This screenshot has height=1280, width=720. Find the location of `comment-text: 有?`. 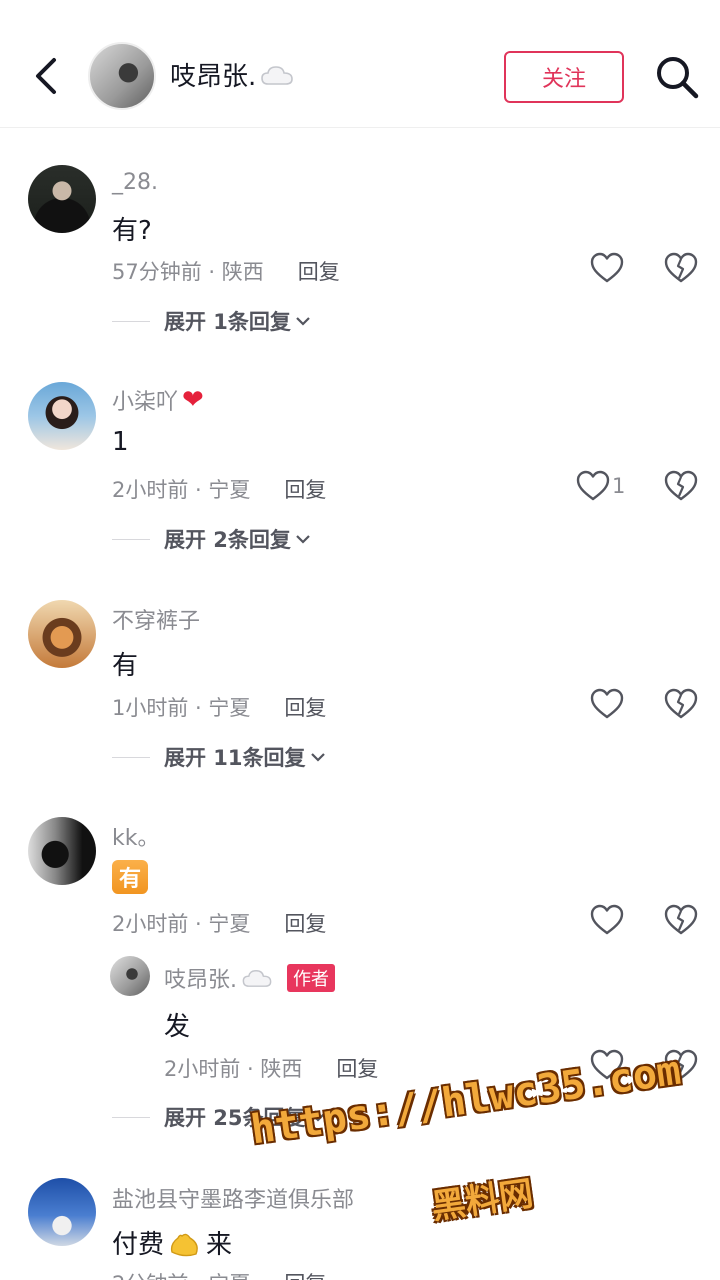

comment-text: 有? is located at coordinates (132, 231).